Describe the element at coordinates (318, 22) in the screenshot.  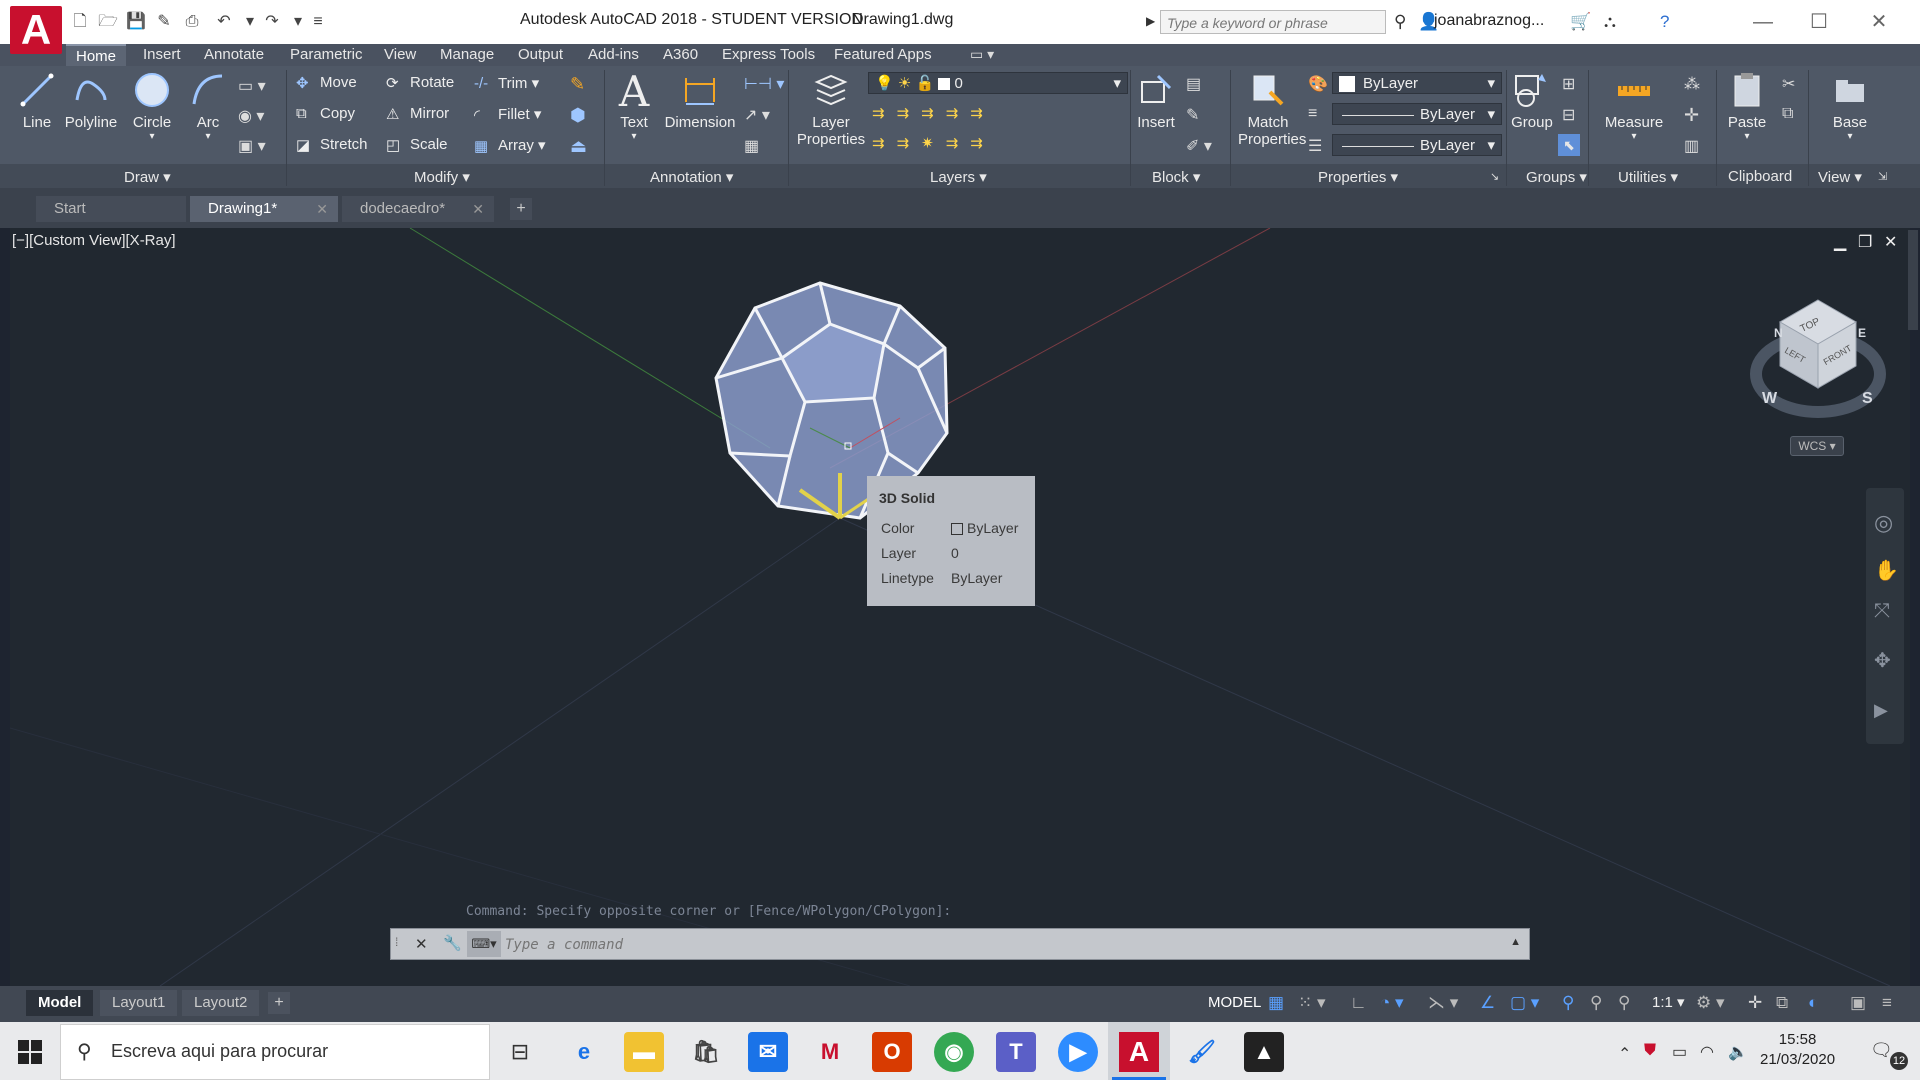
I see `customize-qat-icon: ≡` at that location.